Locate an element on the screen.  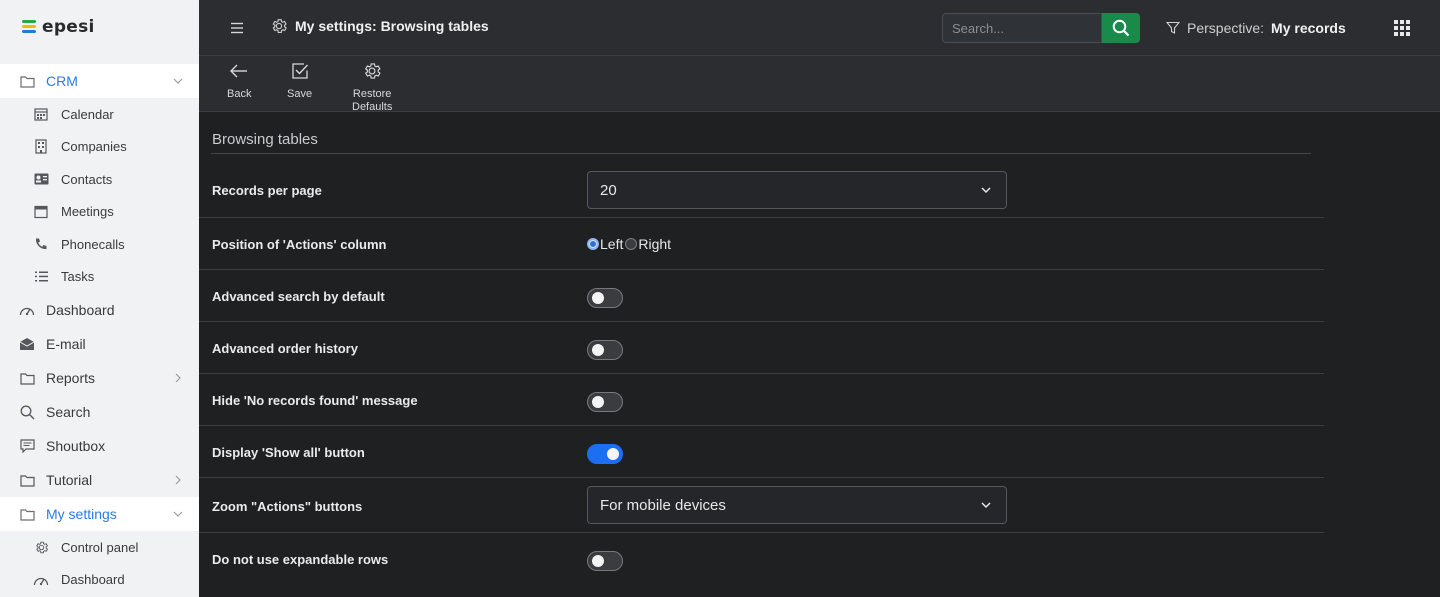
sidebar-item-email: E-mail is located at coordinates (99, 344).